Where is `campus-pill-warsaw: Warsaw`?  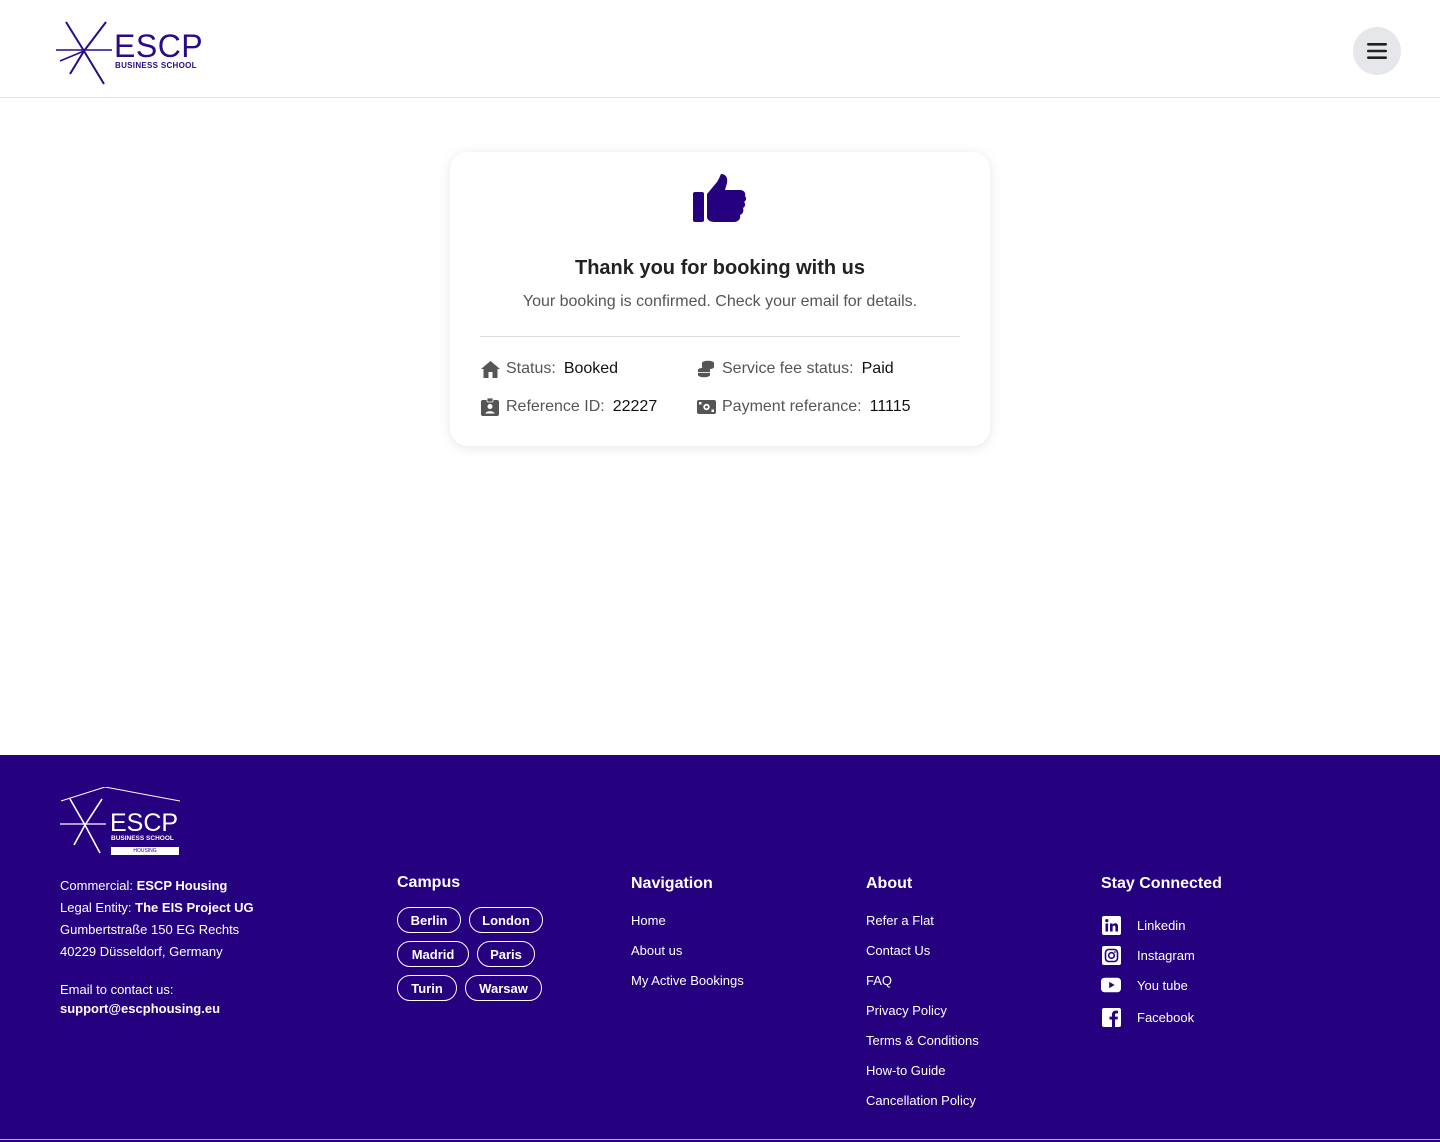
campus-pill-warsaw: Warsaw is located at coordinates (503, 988).